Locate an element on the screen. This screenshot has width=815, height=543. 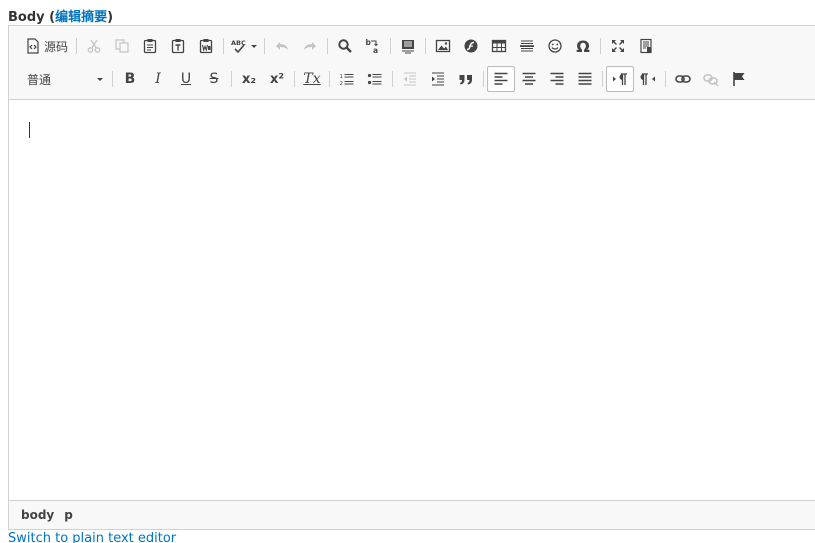
replace-button: ba is located at coordinates (373, 46).